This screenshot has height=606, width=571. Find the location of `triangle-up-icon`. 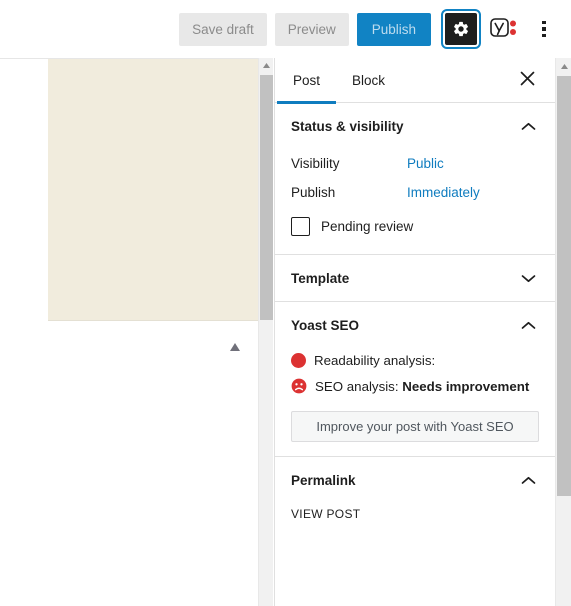

triangle-up-icon is located at coordinates (235, 345).